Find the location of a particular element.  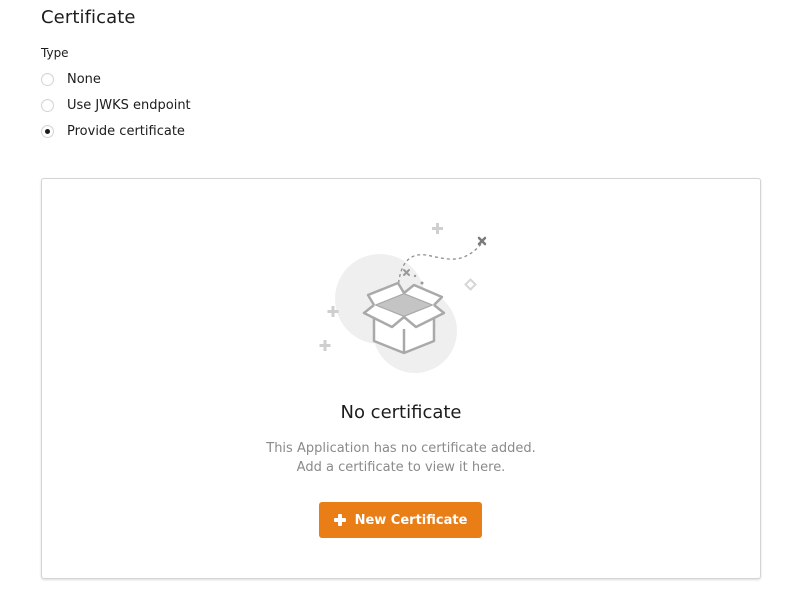

empty-state-description-line: Add a certificate to view it here. is located at coordinates (401, 467).